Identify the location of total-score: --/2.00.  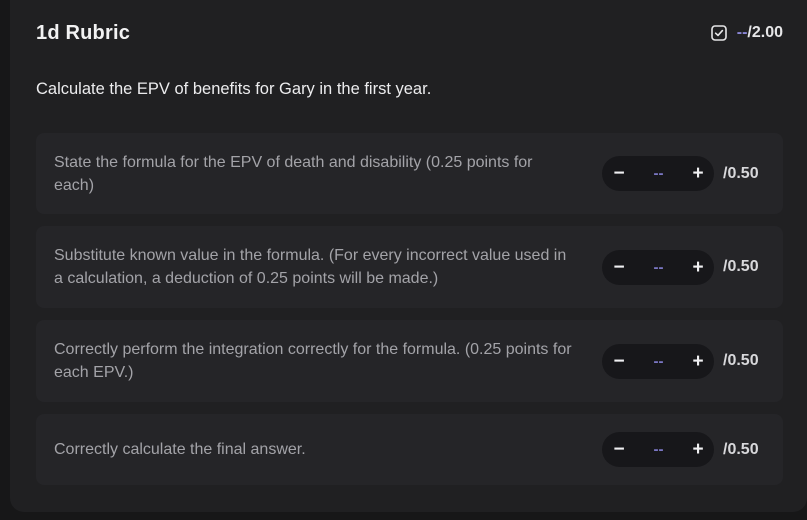
(746, 33).